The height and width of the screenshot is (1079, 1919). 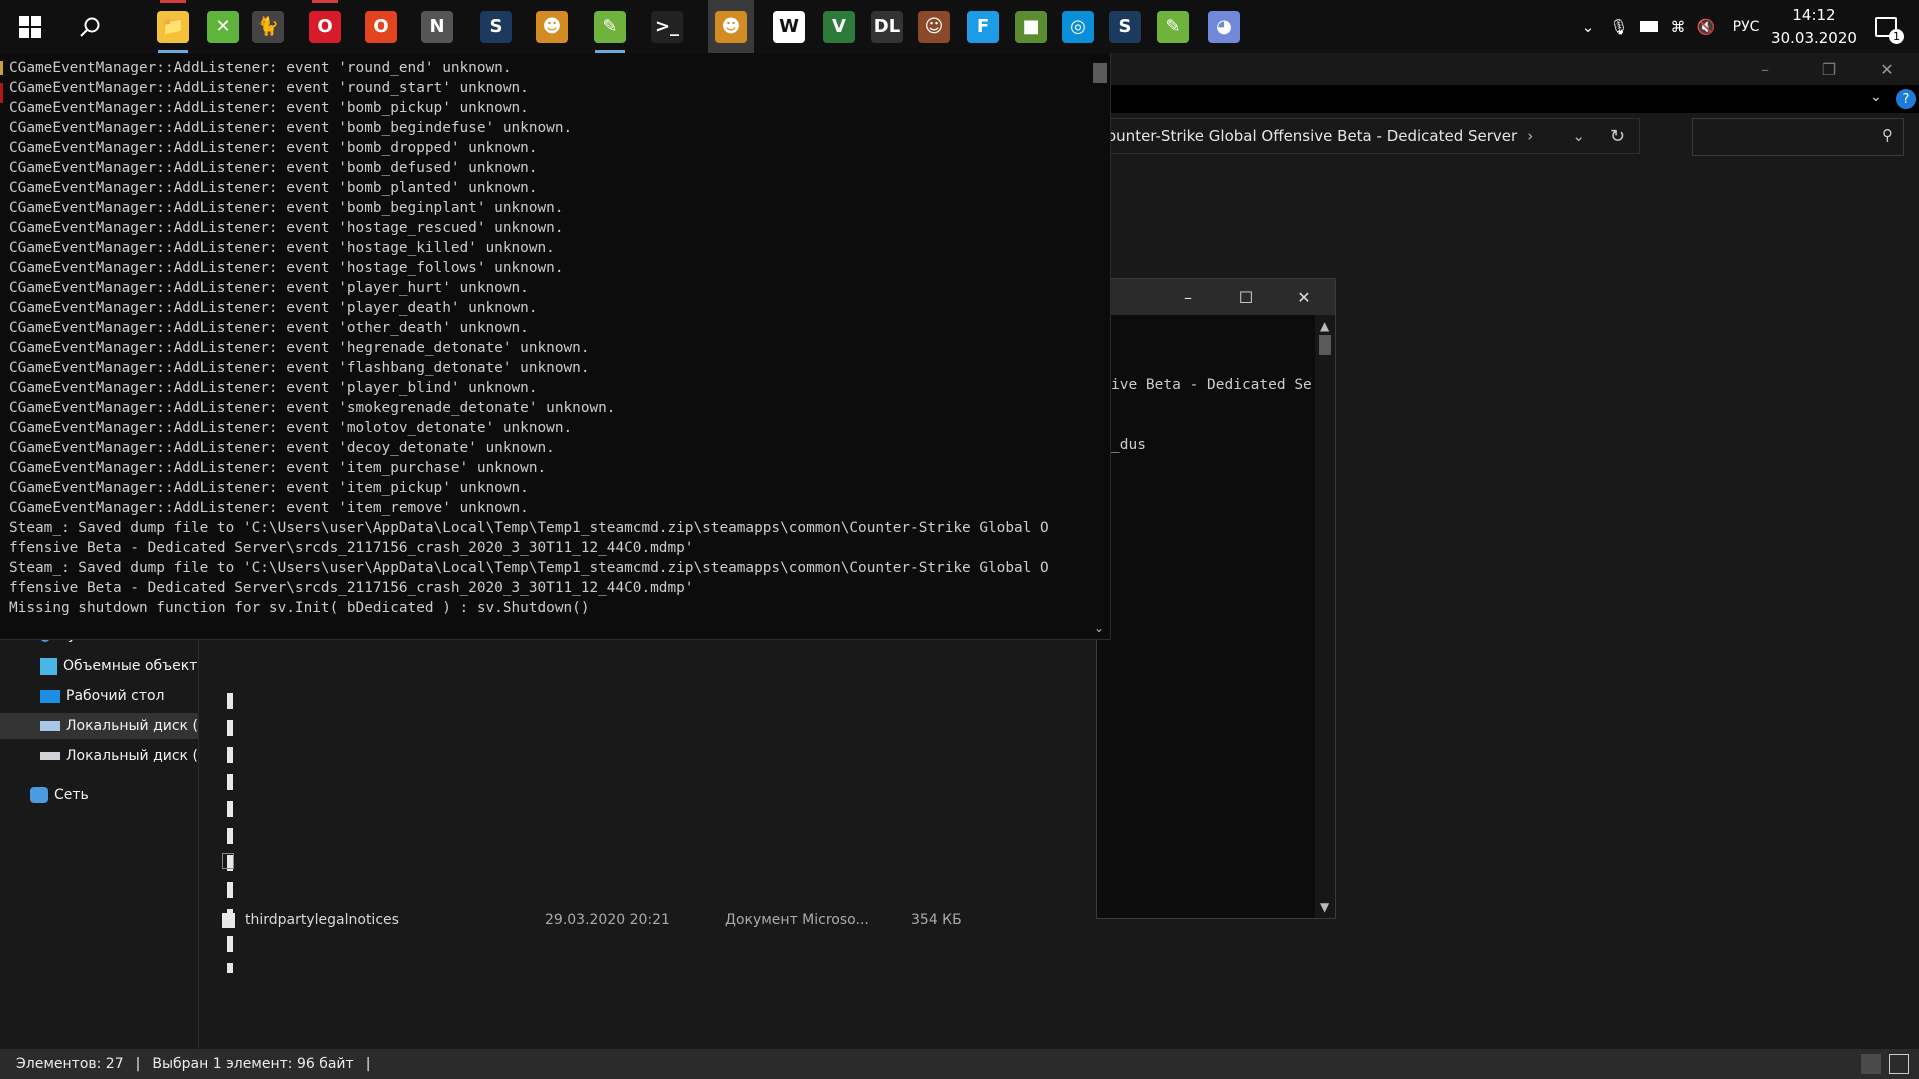 I want to click on notepad--icon: ✎, so click(x=610, y=26).